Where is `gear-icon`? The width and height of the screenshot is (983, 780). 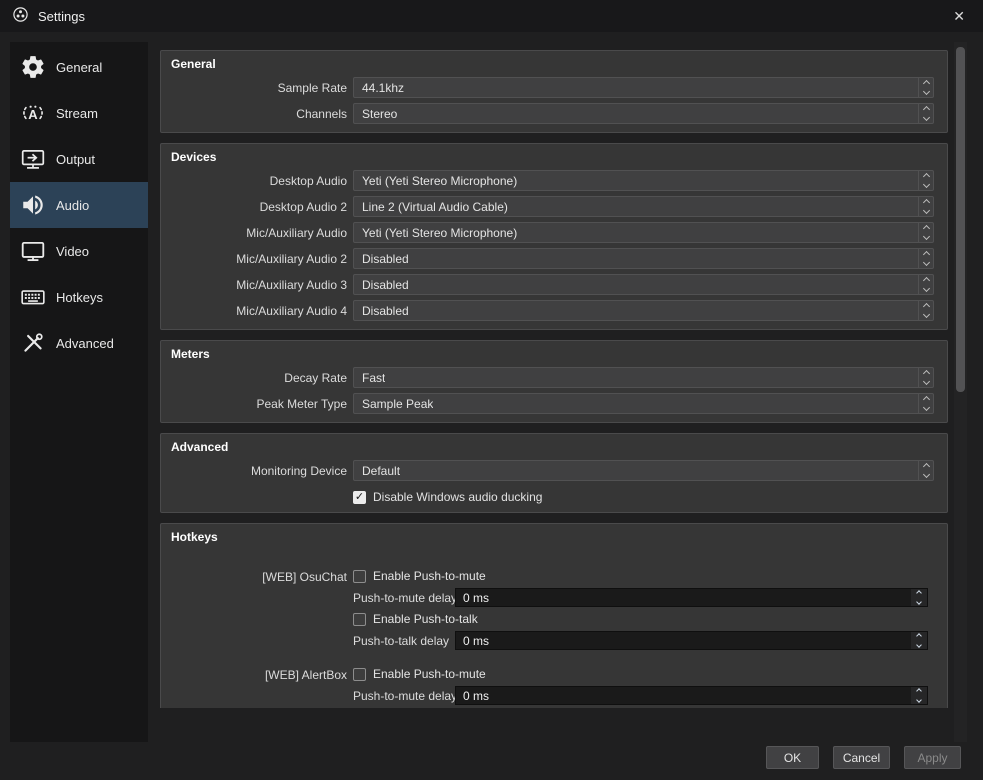 gear-icon is located at coordinates (33, 67).